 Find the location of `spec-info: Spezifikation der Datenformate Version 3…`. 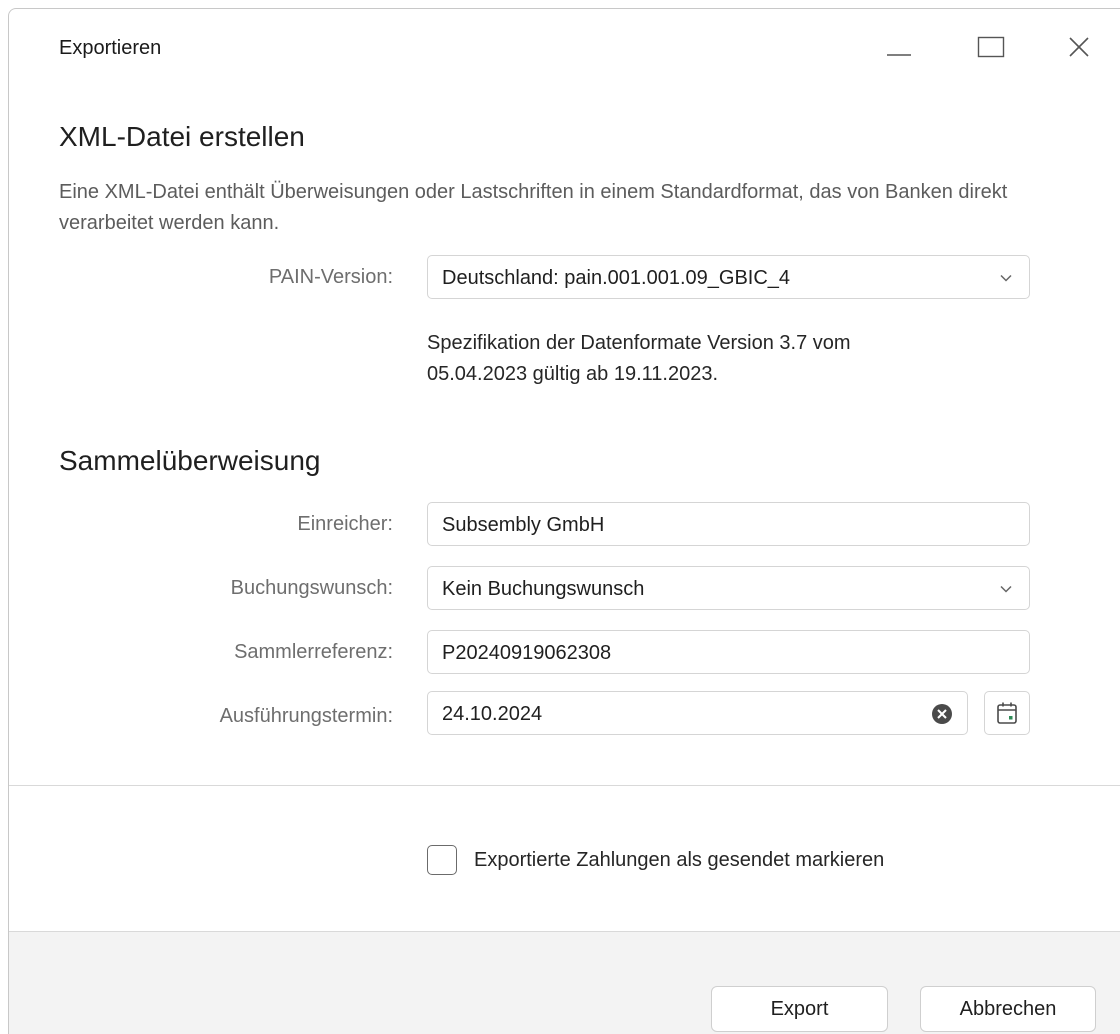

spec-info: Spezifikation der Datenformate Version 3… is located at coordinates (707, 359).